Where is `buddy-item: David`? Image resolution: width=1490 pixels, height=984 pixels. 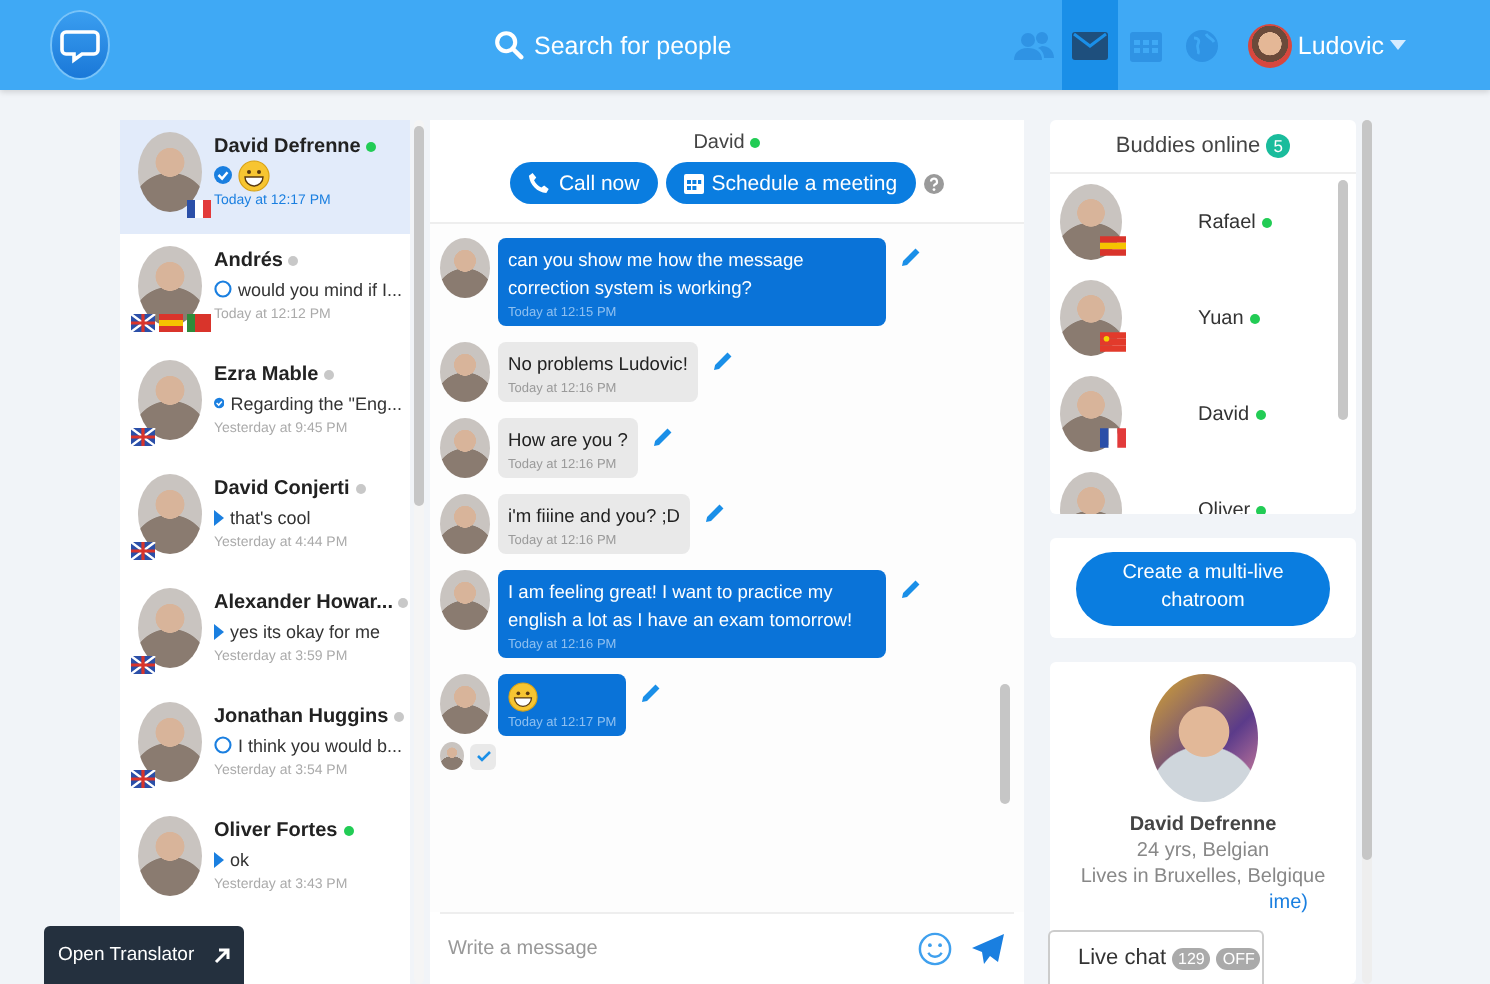 buddy-item: David is located at coordinates (1195, 414).